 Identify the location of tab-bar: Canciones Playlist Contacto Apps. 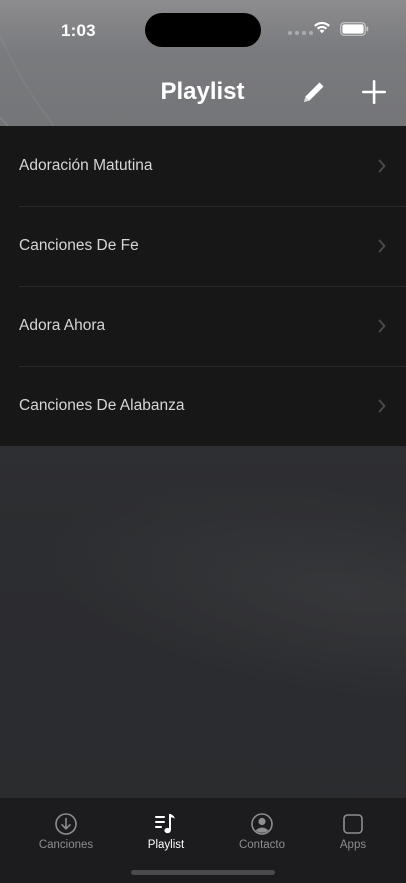
(203, 840).